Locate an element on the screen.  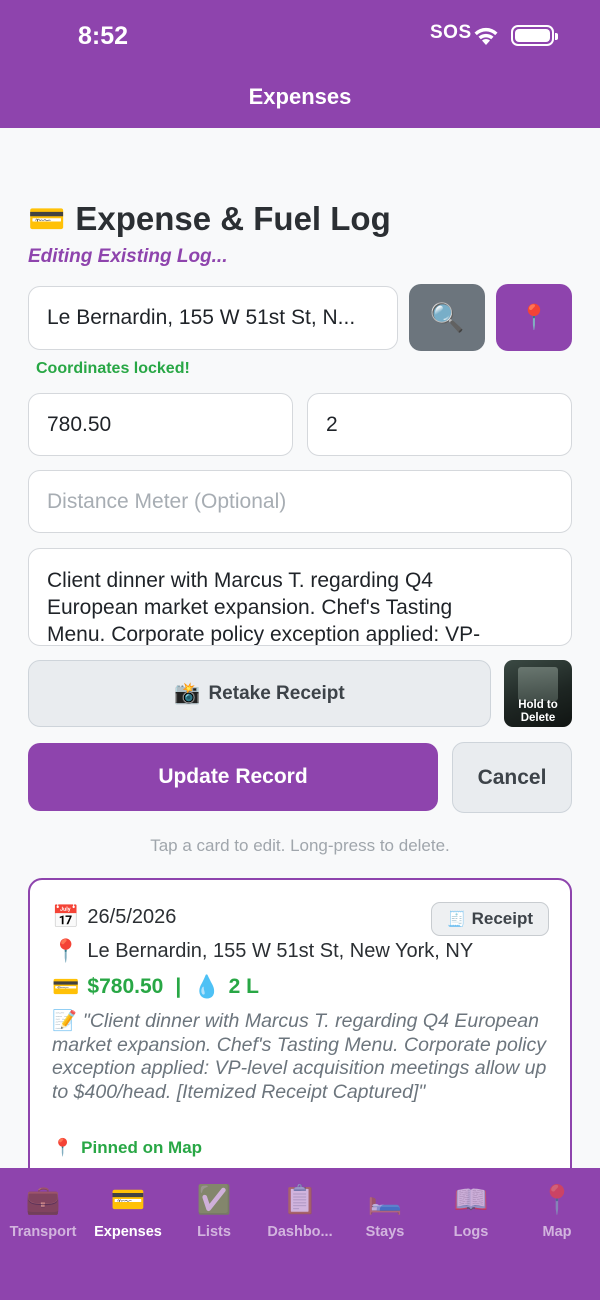
update-record-button: Update Record is located at coordinates (233, 777).